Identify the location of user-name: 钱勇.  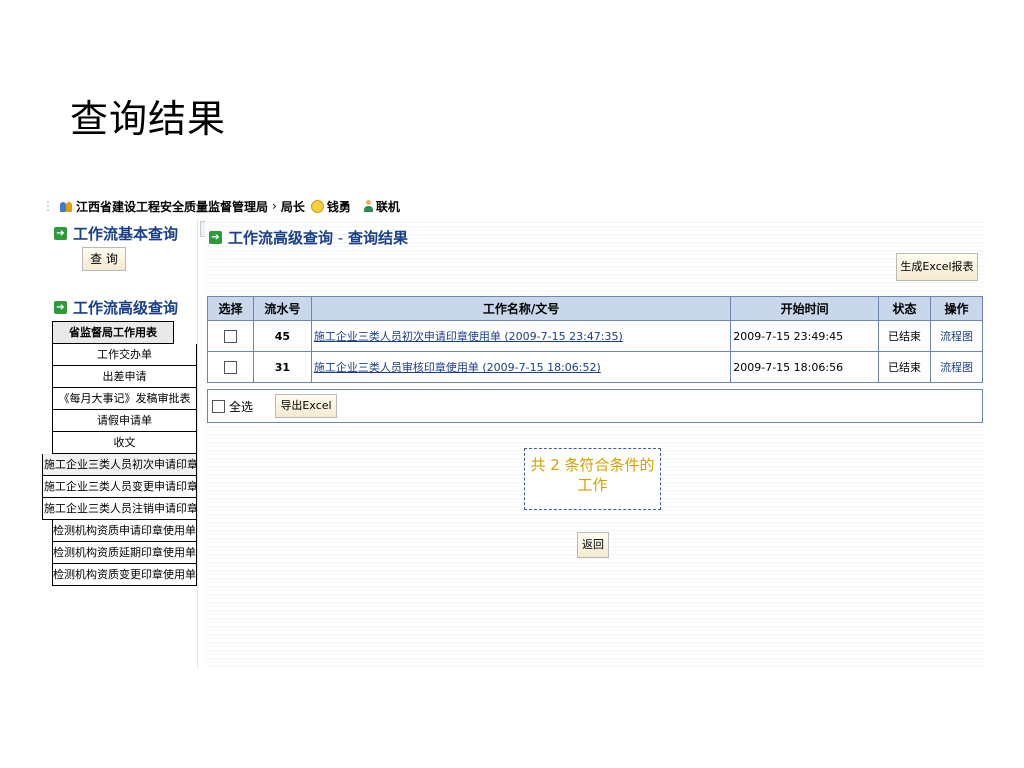
(338, 206).